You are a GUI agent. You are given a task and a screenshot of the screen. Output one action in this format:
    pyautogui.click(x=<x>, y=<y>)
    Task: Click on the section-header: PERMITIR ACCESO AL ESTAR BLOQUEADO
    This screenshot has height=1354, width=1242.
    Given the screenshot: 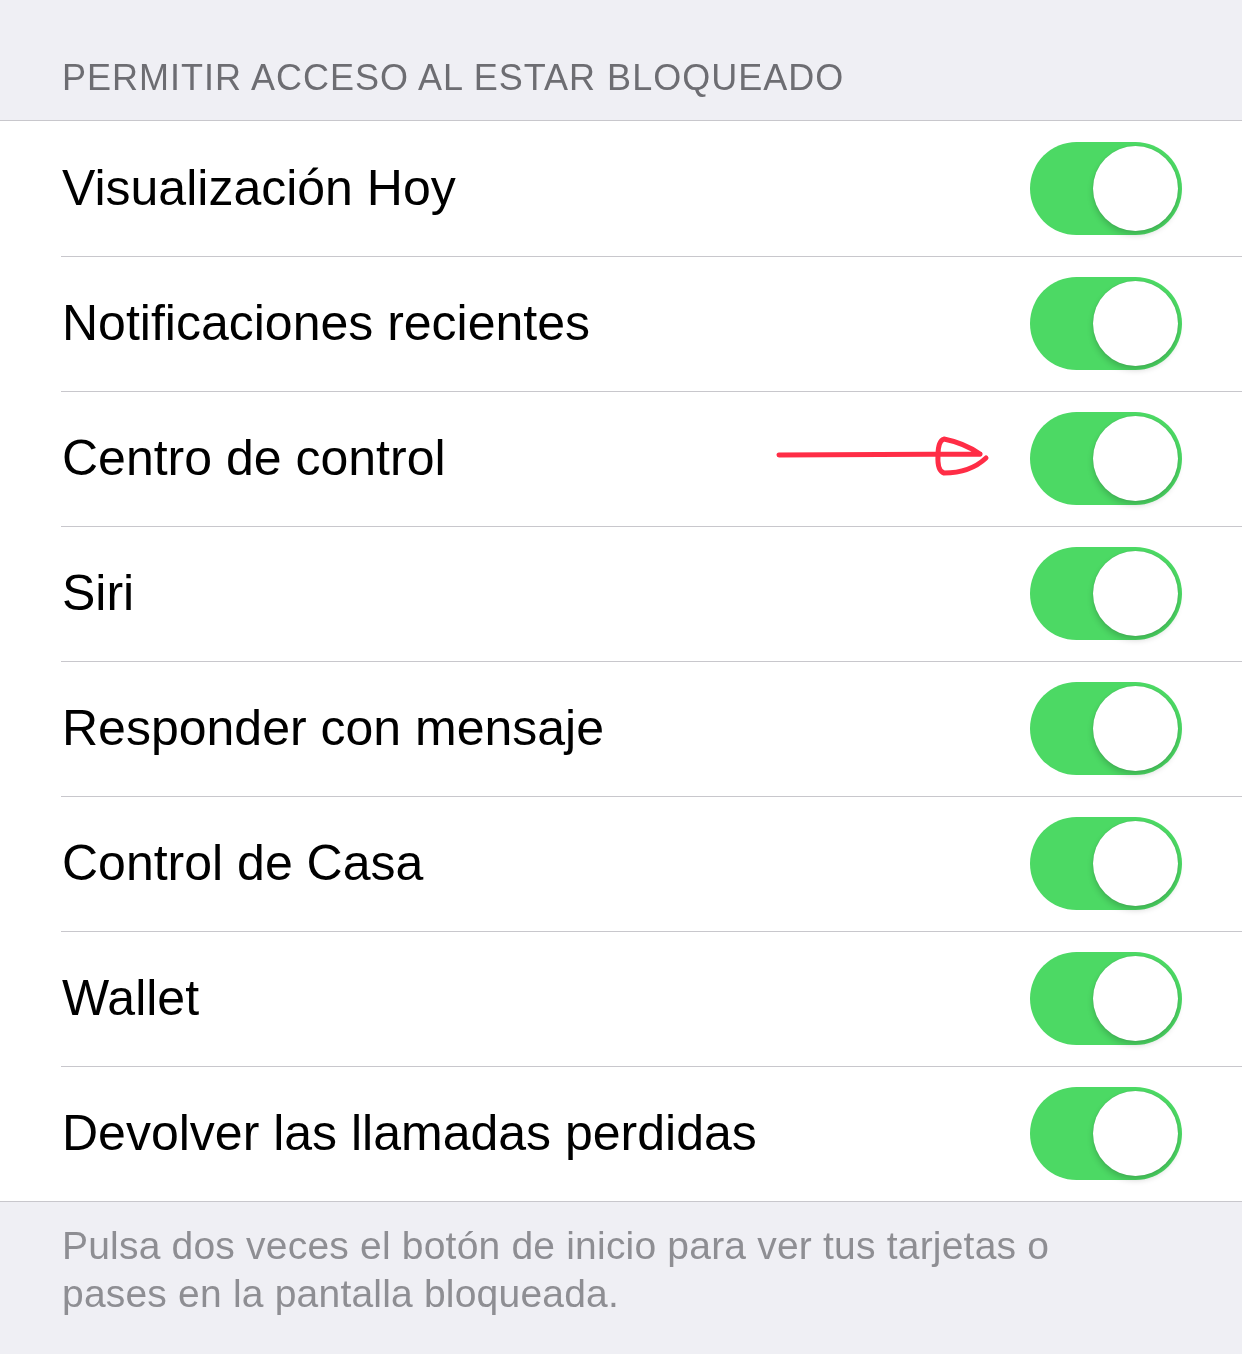 What is the action you would take?
    pyautogui.click(x=453, y=78)
    